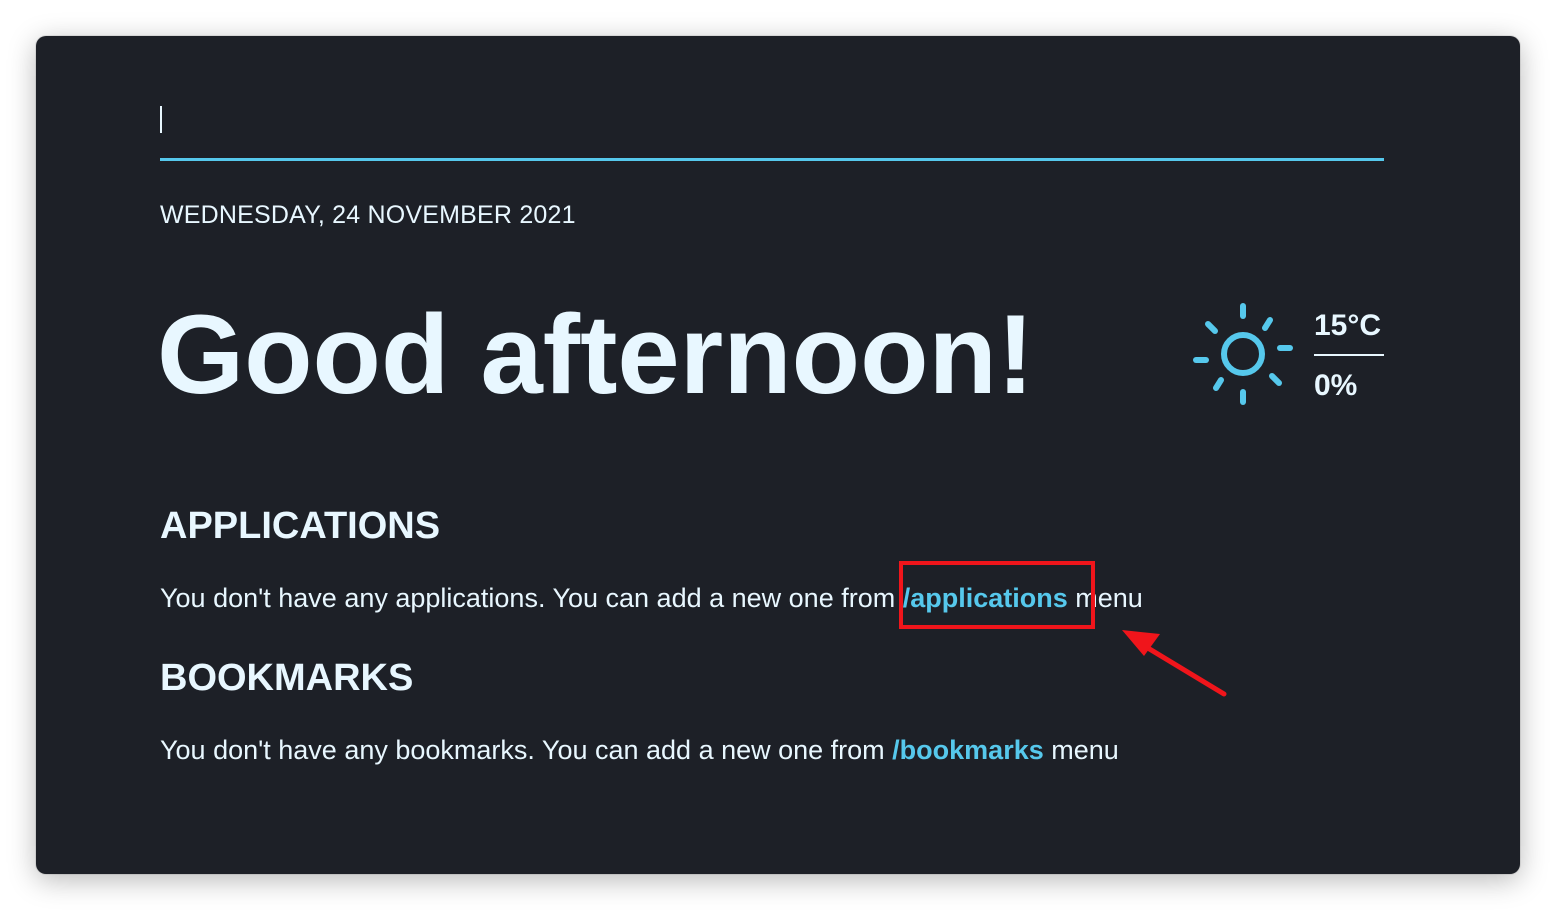 Image resolution: width=1556 pixels, height=910 pixels. Describe the element at coordinates (1348, 325) in the screenshot. I see `temperature: 15°C` at that location.